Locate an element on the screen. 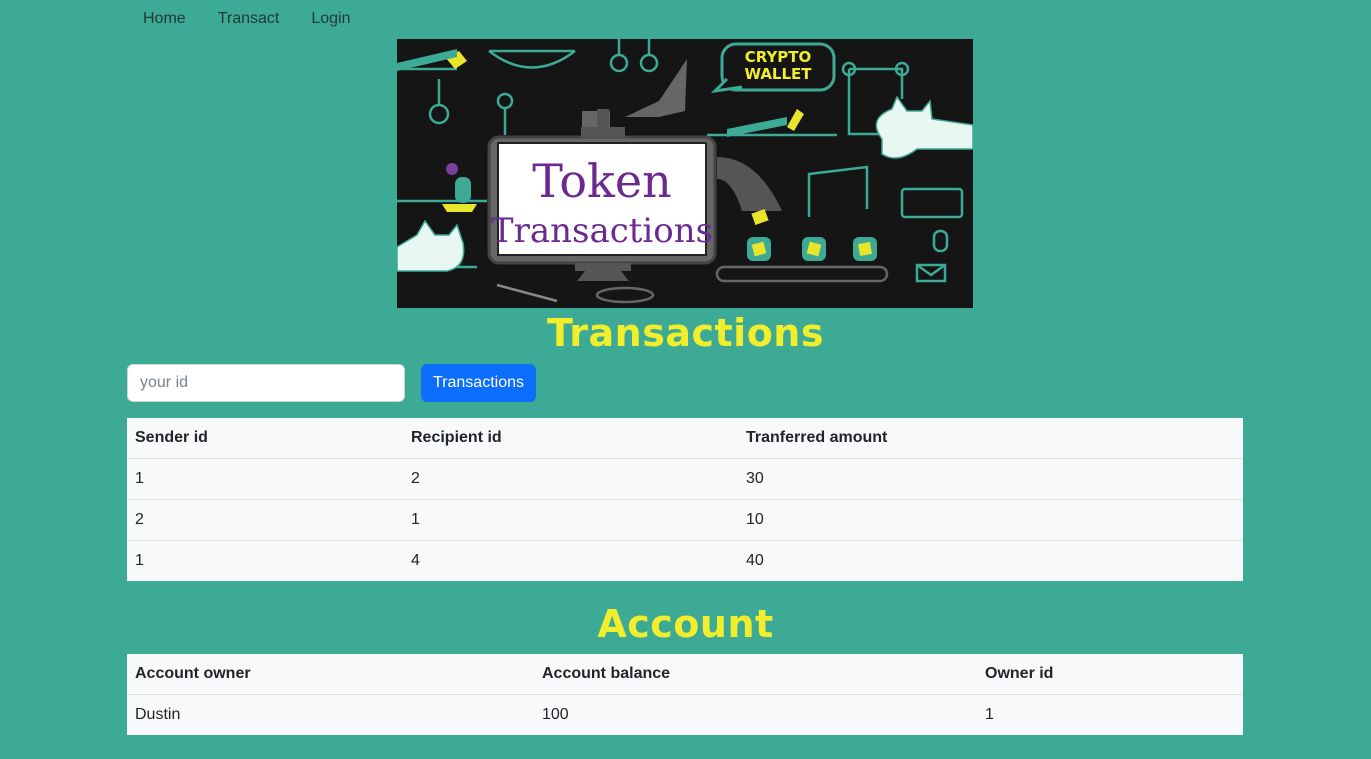 The height and width of the screenshot is (759, 1371). banner-illustration: CRYPTO WALLET Token Transactions is located at coordinates (685, 171).